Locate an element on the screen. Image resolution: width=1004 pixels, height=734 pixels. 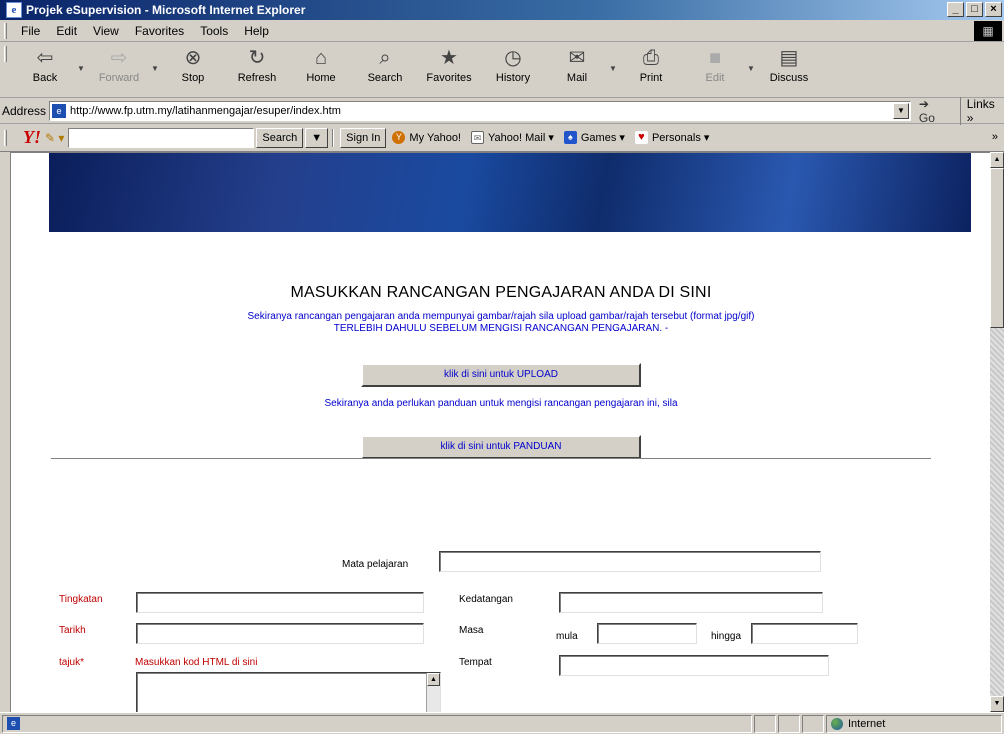
my-yahoo-link: Y My Yahoo! is located at coordinates (426, 137).